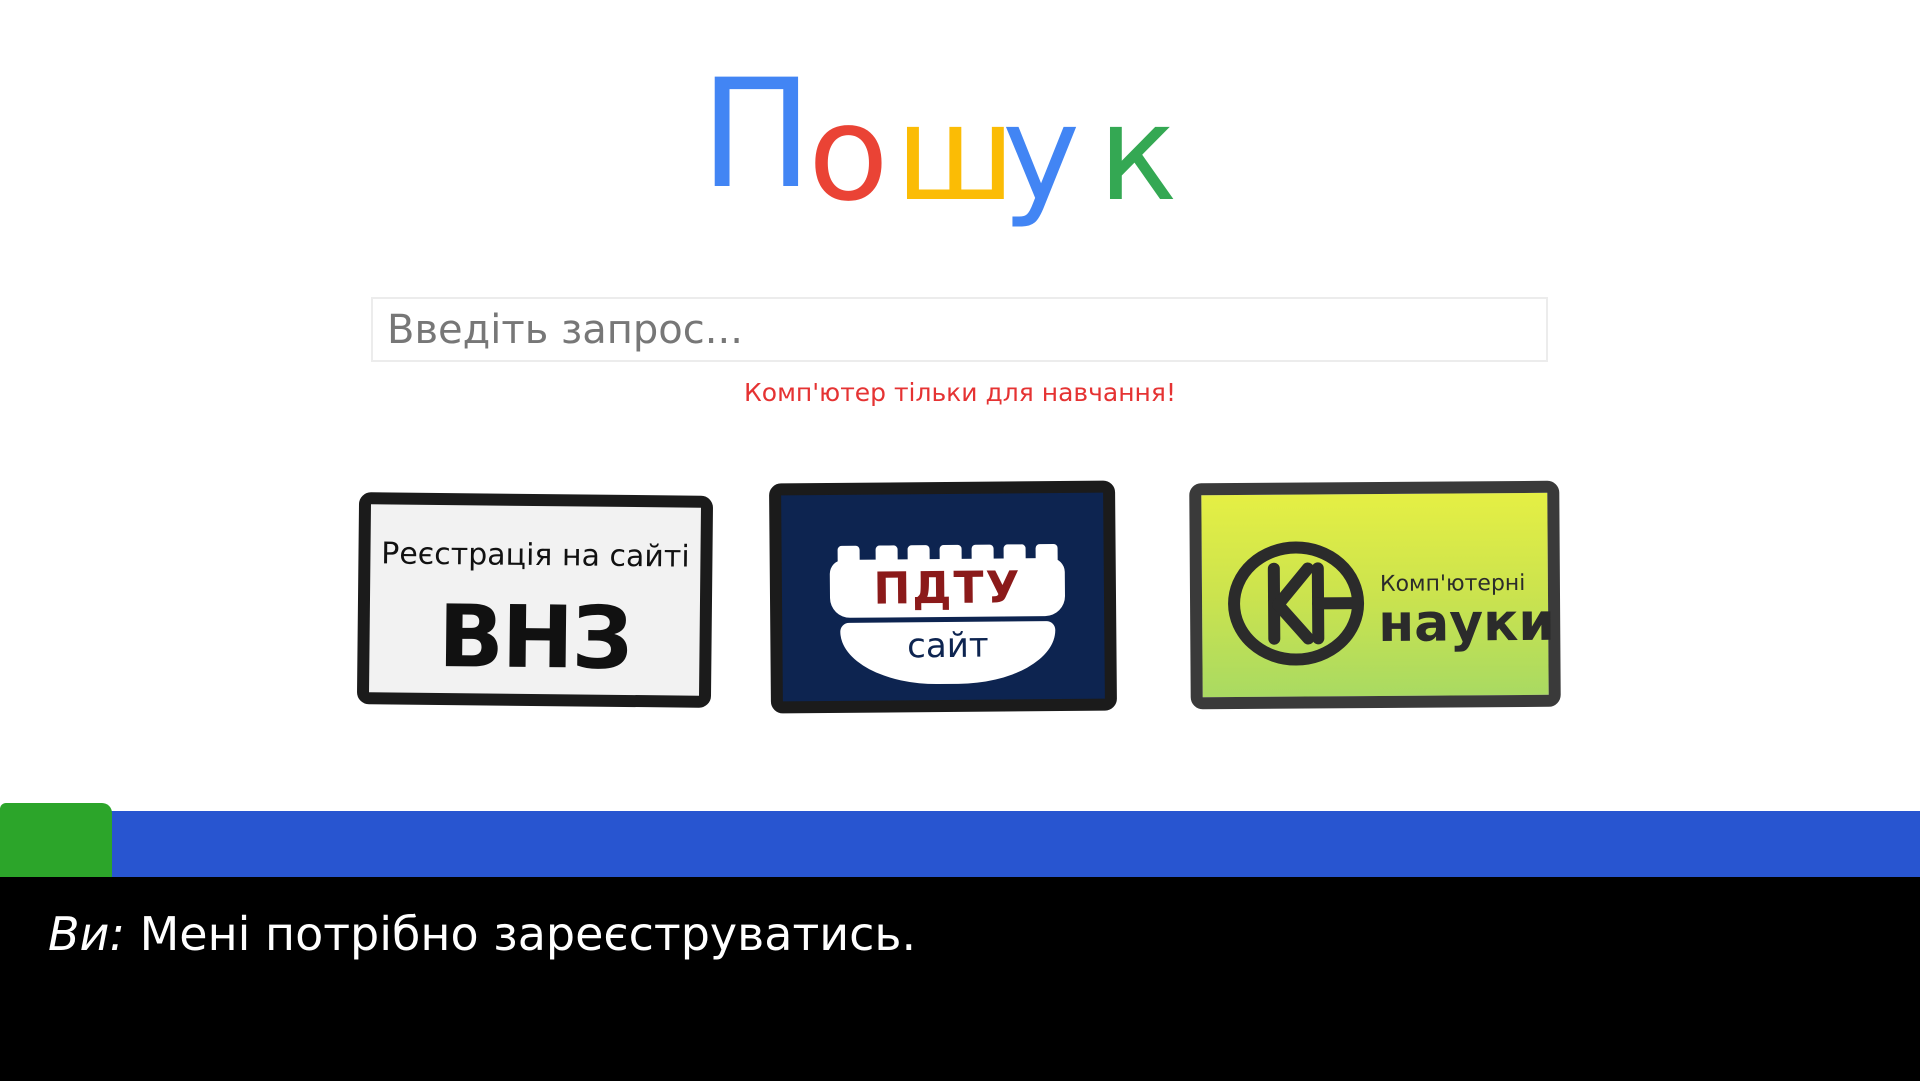  Describe the element at coordinates (534, 638) in the screenshot. I see `vnz-card-title: ВНЗ` at that location.